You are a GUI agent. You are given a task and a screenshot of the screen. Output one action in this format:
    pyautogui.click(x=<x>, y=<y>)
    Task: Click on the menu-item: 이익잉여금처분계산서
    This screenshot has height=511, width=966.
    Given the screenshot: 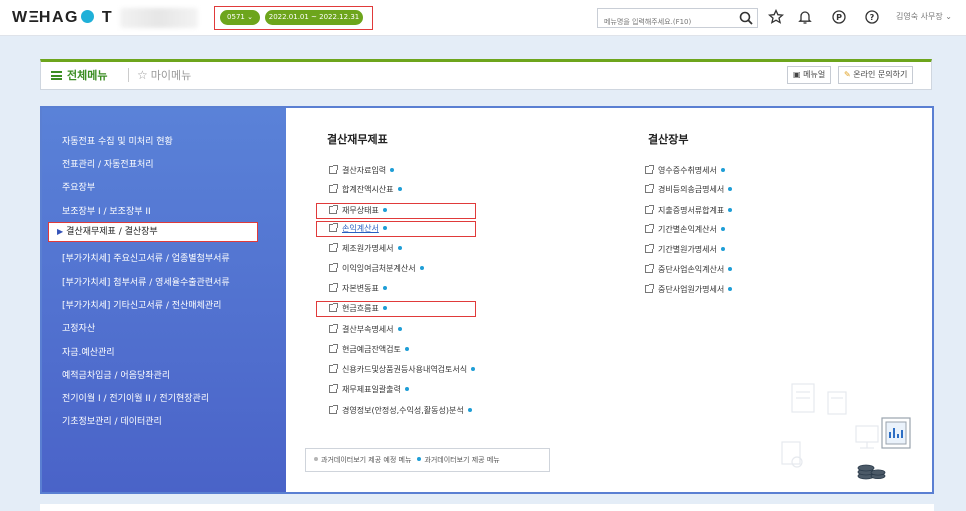 What is the action you would take?
    pyautogui.click(x=376, y=268)
    